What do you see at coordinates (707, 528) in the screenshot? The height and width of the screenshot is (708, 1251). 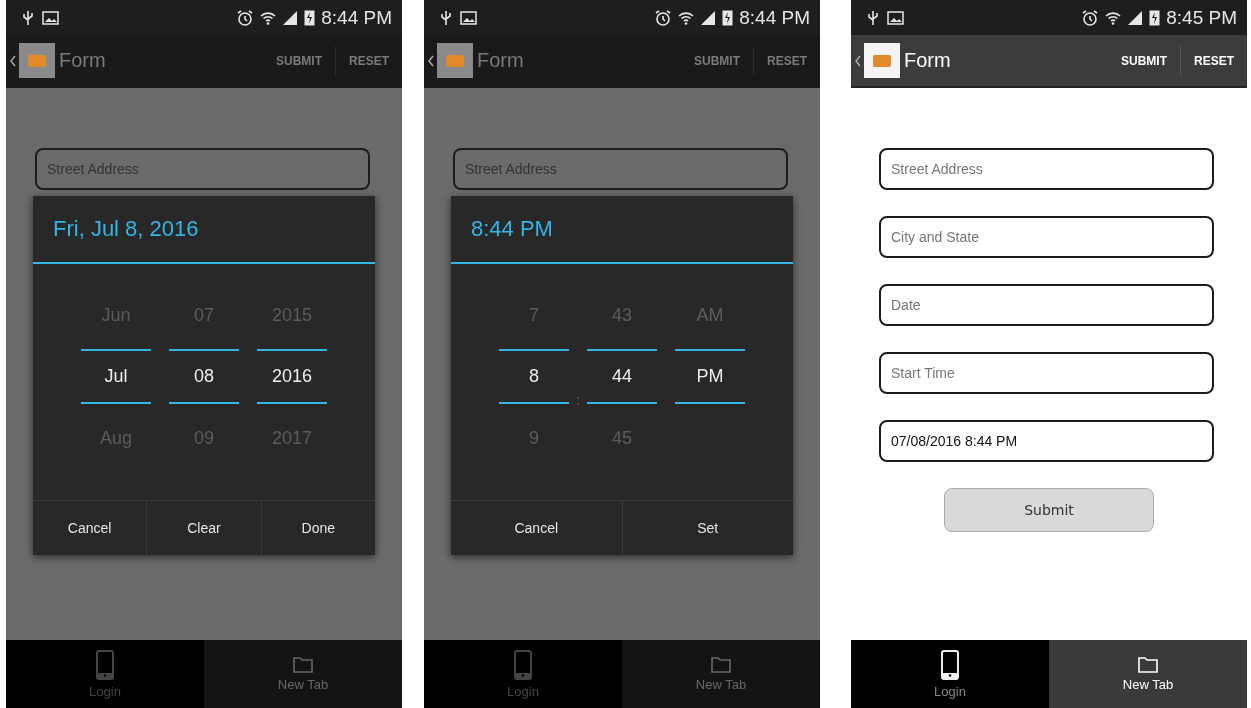 I see `dialog-button: Set` at bounding box center [707, 528].